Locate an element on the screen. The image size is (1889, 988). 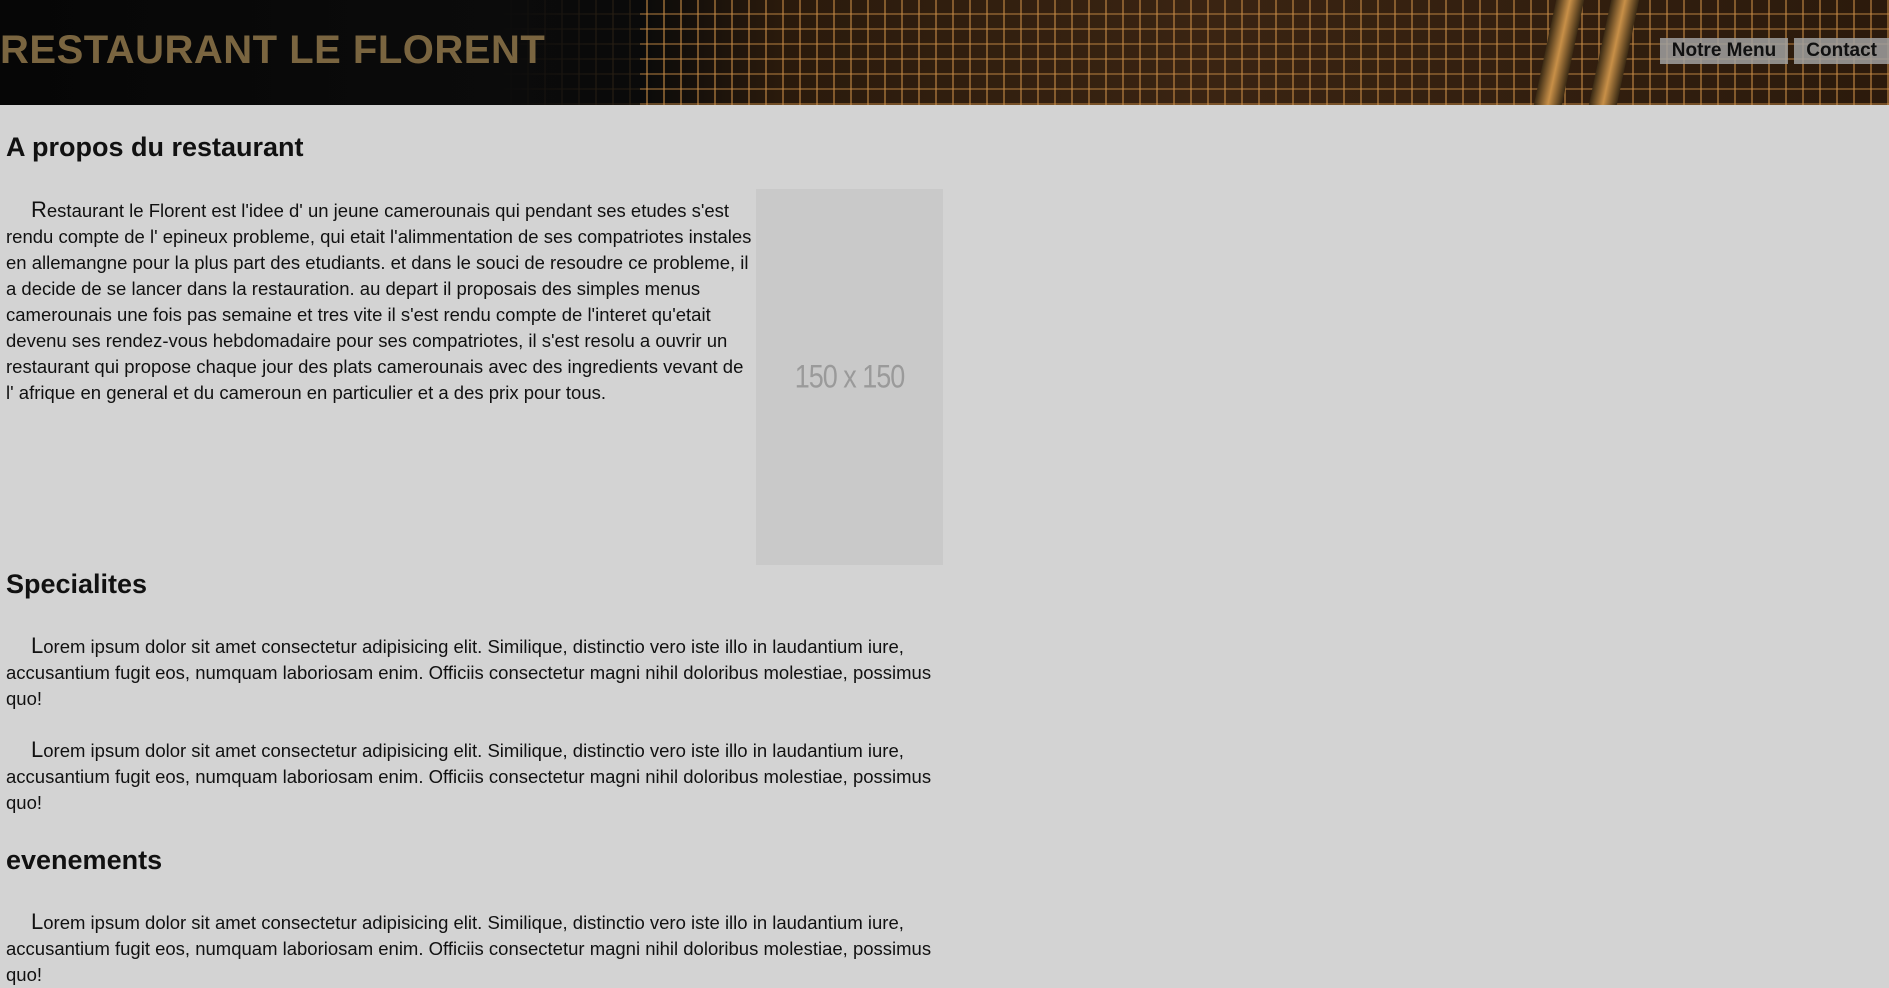
drop-letter: R is located at coordinates (39, 209).